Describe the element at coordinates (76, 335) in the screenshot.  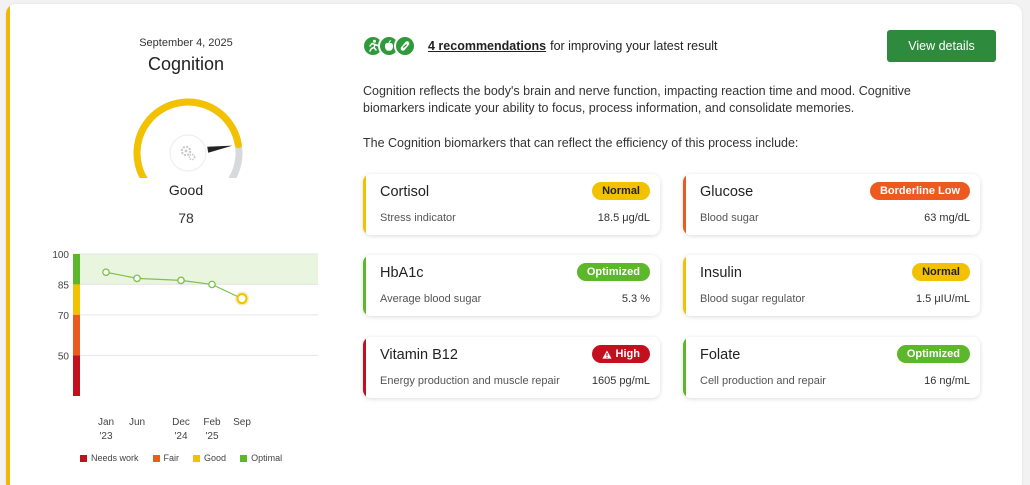
I see `range-band-fair` at that location.